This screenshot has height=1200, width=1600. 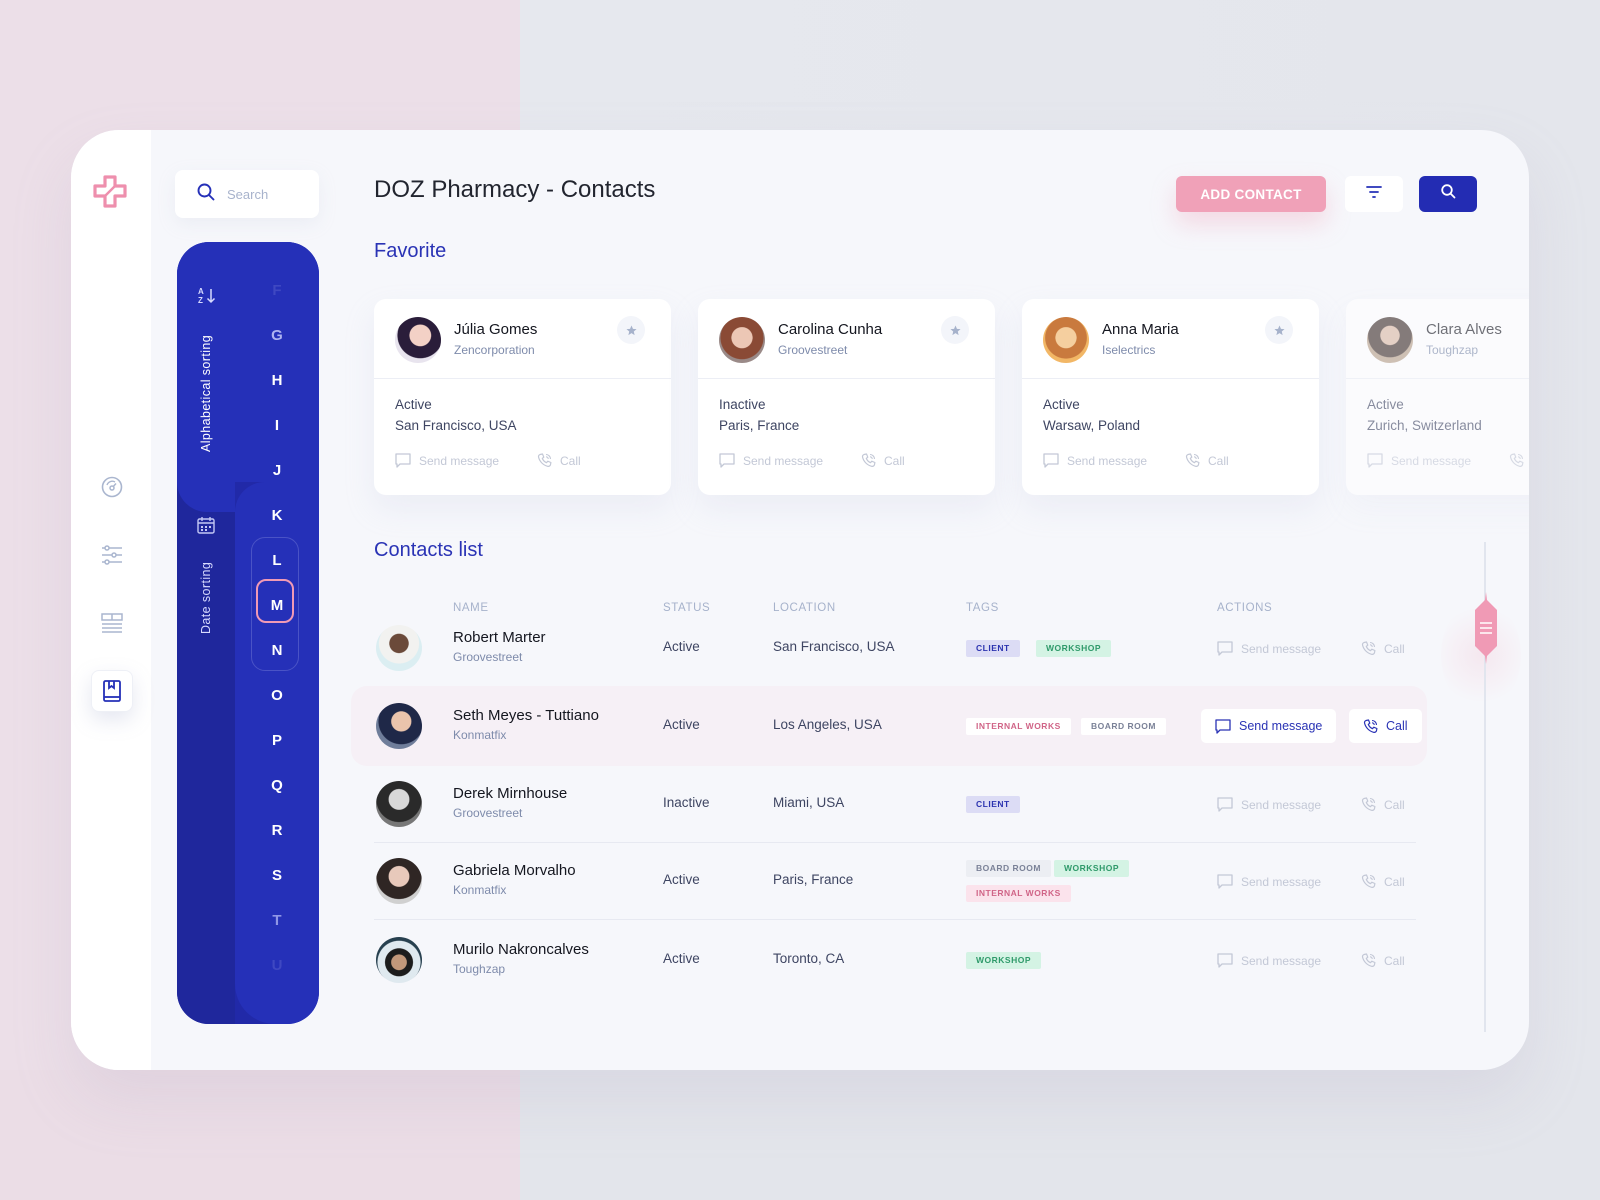 I want to click on letter-f: F, so click(x=277, y=291).